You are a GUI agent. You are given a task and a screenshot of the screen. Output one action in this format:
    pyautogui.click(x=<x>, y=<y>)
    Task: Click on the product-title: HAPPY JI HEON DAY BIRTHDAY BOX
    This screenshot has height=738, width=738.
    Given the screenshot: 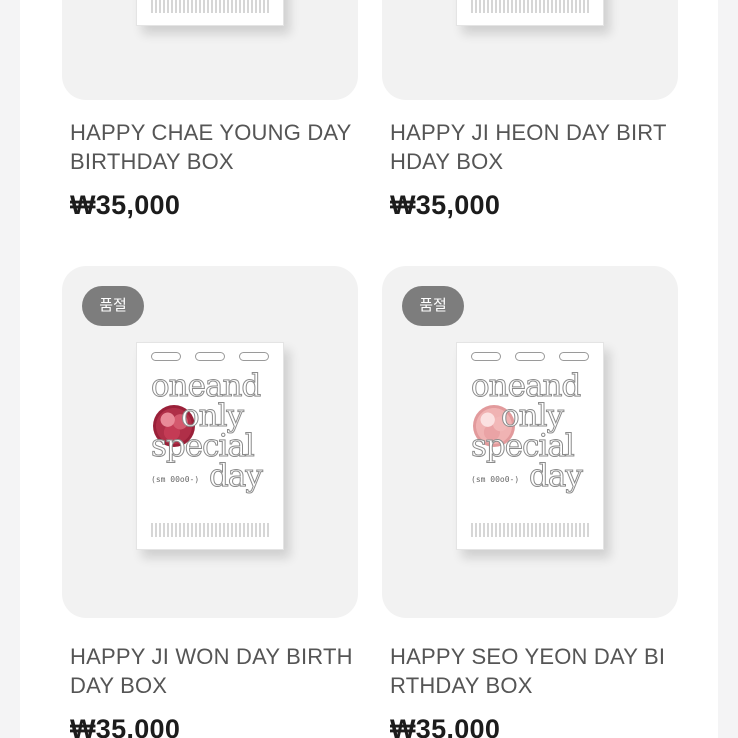 What is the action you would take?
    pyautogui.click(x=535, y=147)
    